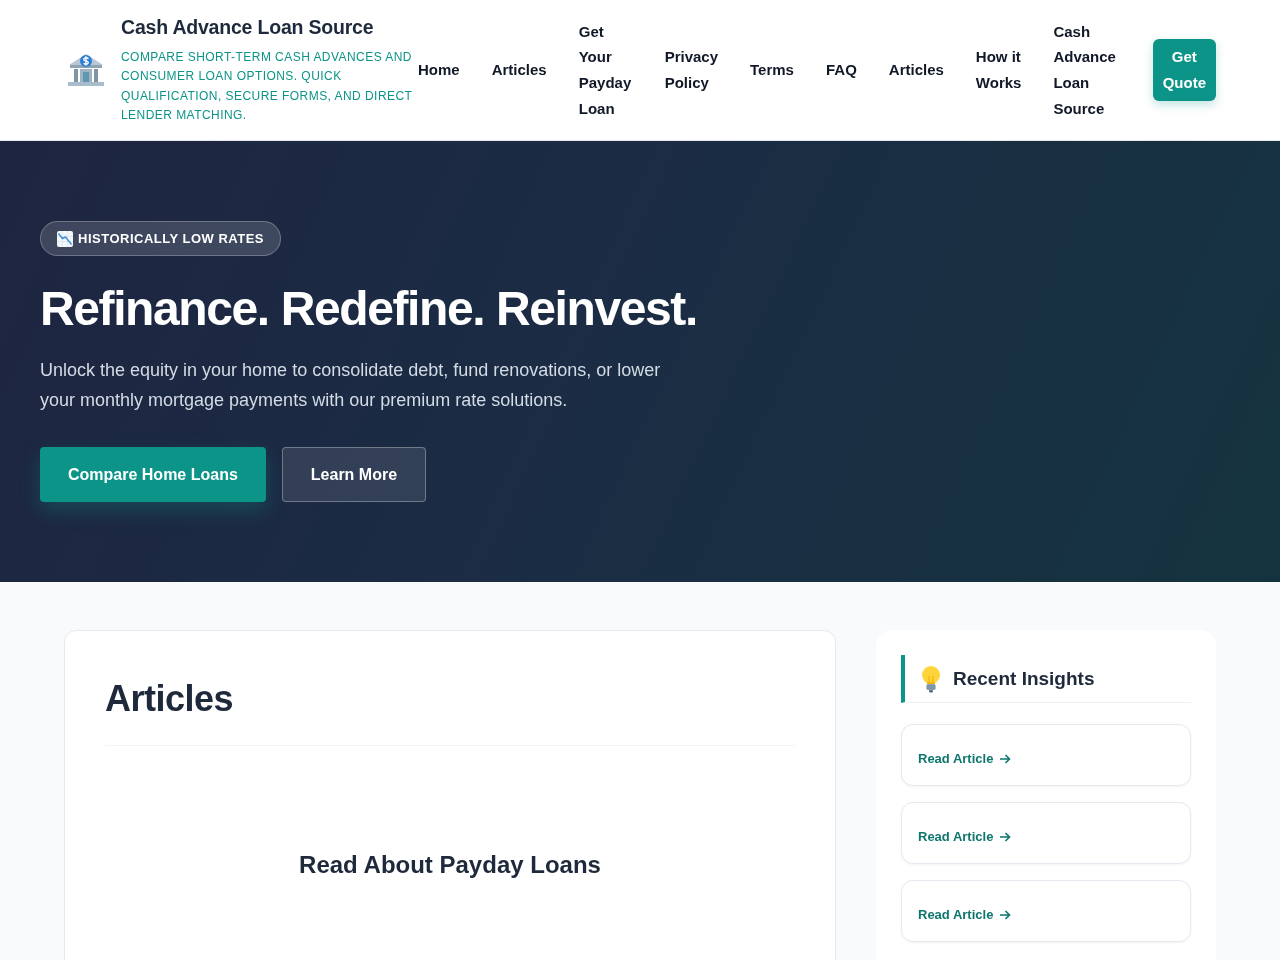 This screenshot has width=1280, height=960. I want to click on lightbulb-icon, so click(931, 678).